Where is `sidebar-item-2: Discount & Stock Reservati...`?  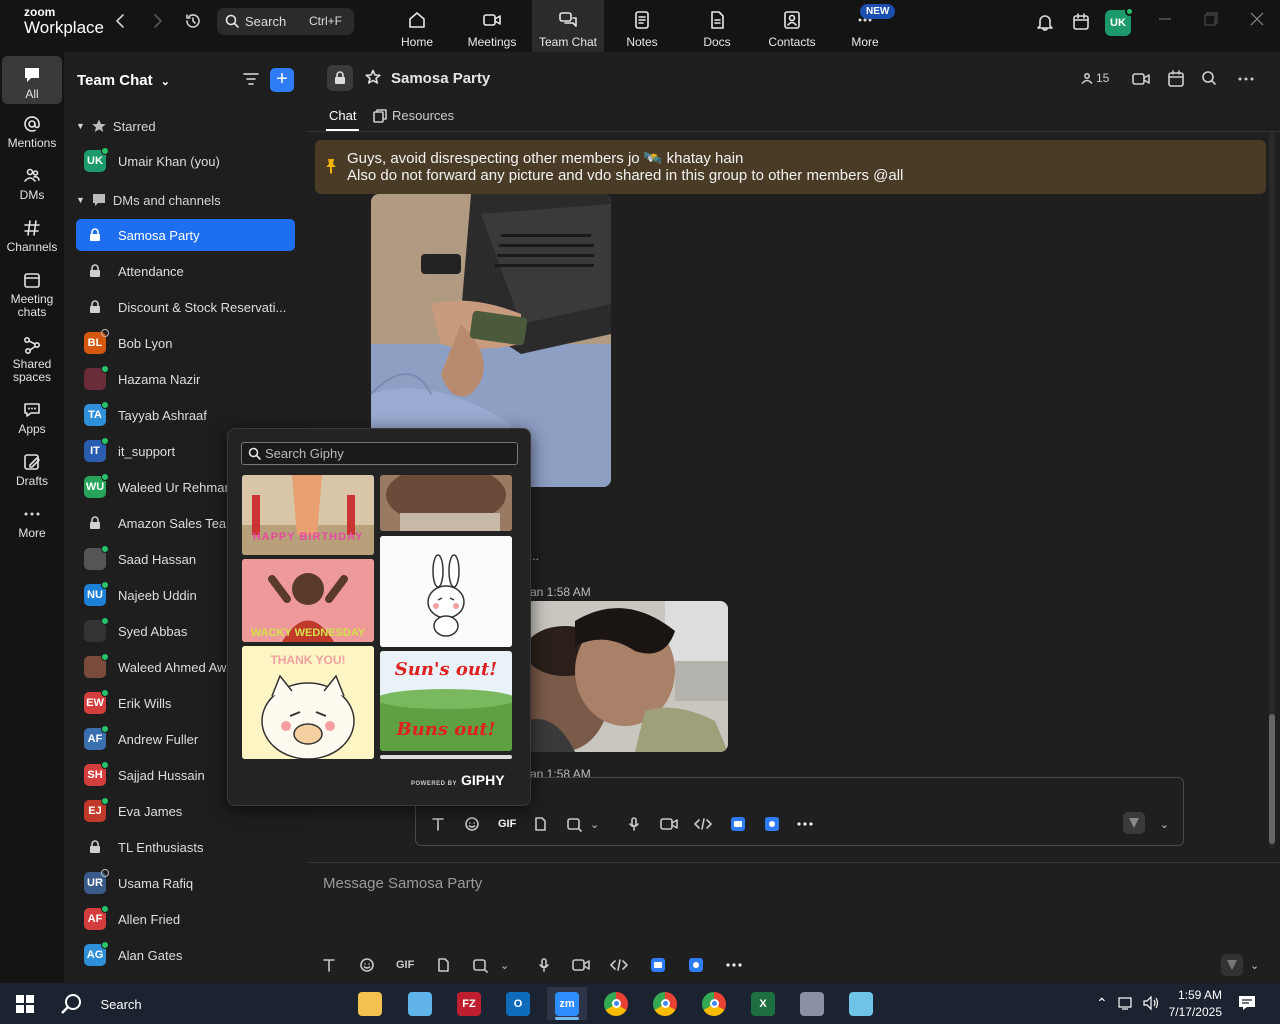
sidebar-item-2: Discount & Stock Reservati... is located at coordinates (185, 307).